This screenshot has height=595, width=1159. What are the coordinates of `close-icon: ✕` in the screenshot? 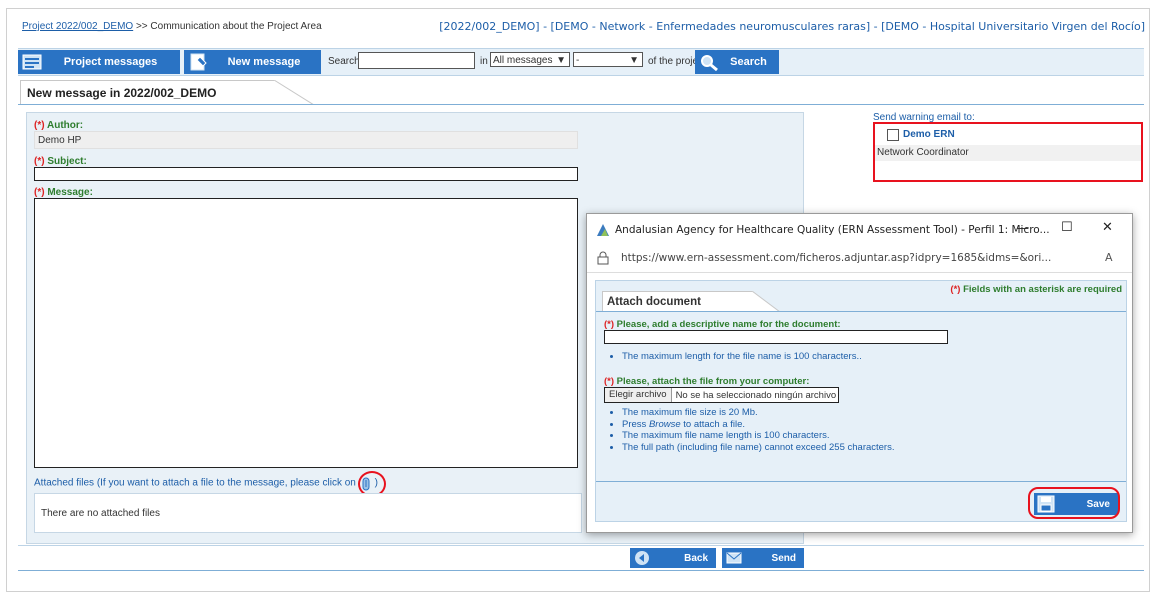 It's located at (1107, 227).